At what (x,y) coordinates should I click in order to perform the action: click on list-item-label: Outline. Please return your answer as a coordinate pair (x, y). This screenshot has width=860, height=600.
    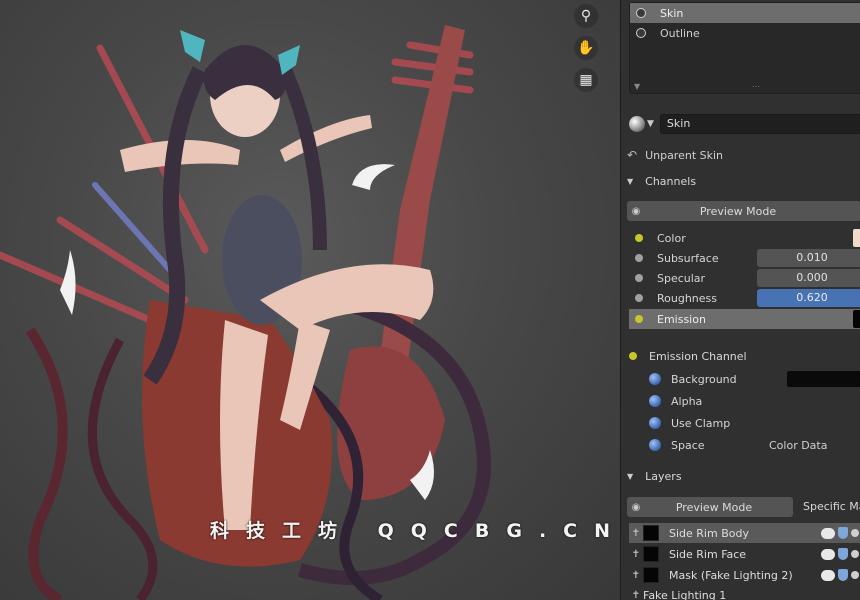
    Looking at the image, I should click on (680, 33).